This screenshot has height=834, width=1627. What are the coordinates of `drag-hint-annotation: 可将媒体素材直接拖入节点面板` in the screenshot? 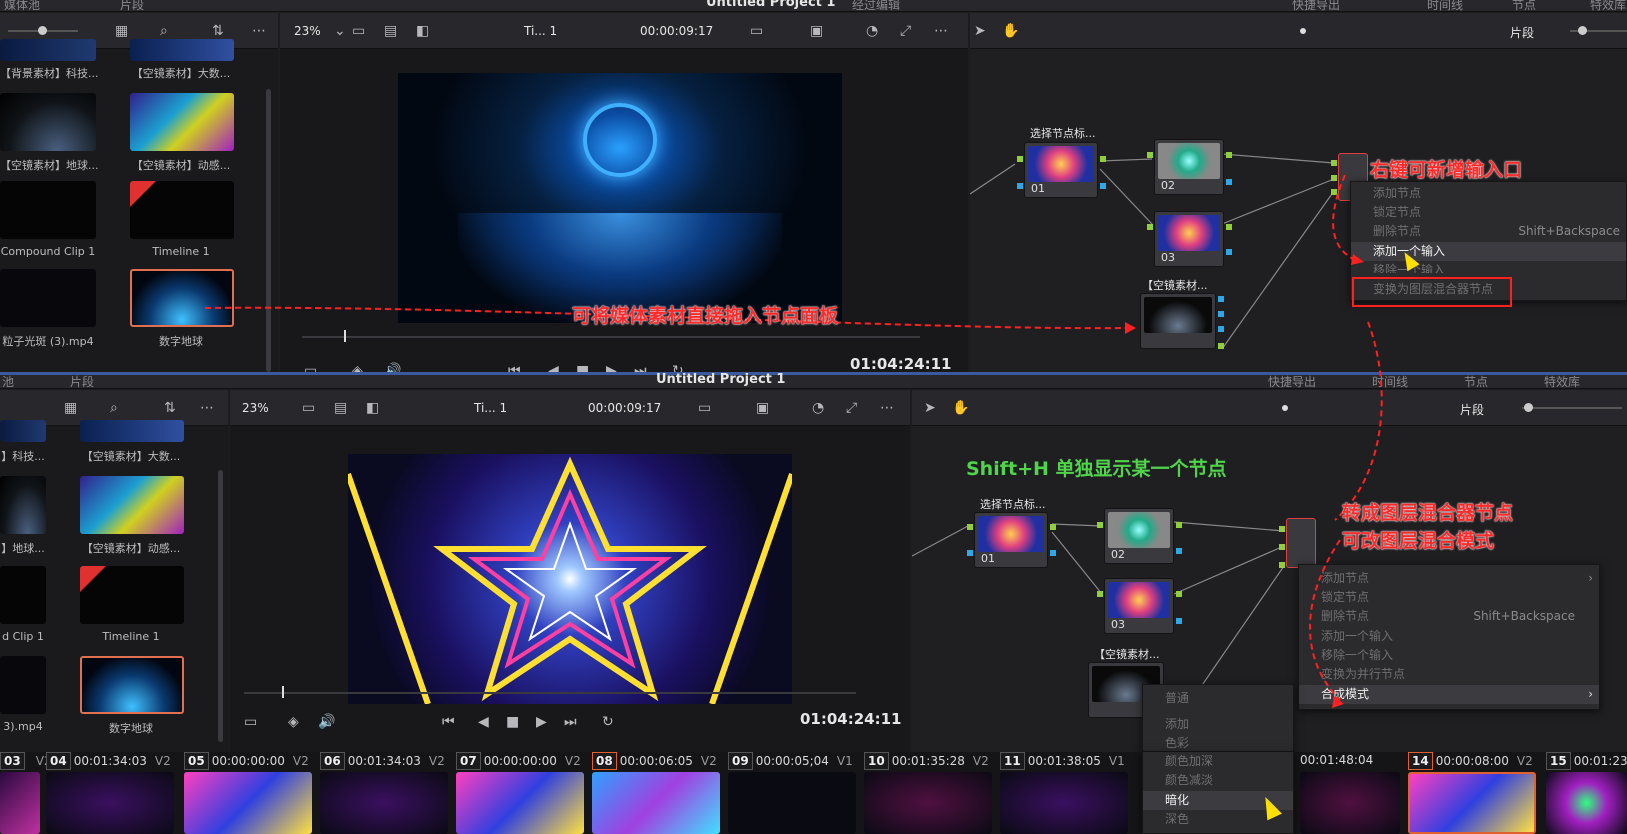 It's located at (705, 316).